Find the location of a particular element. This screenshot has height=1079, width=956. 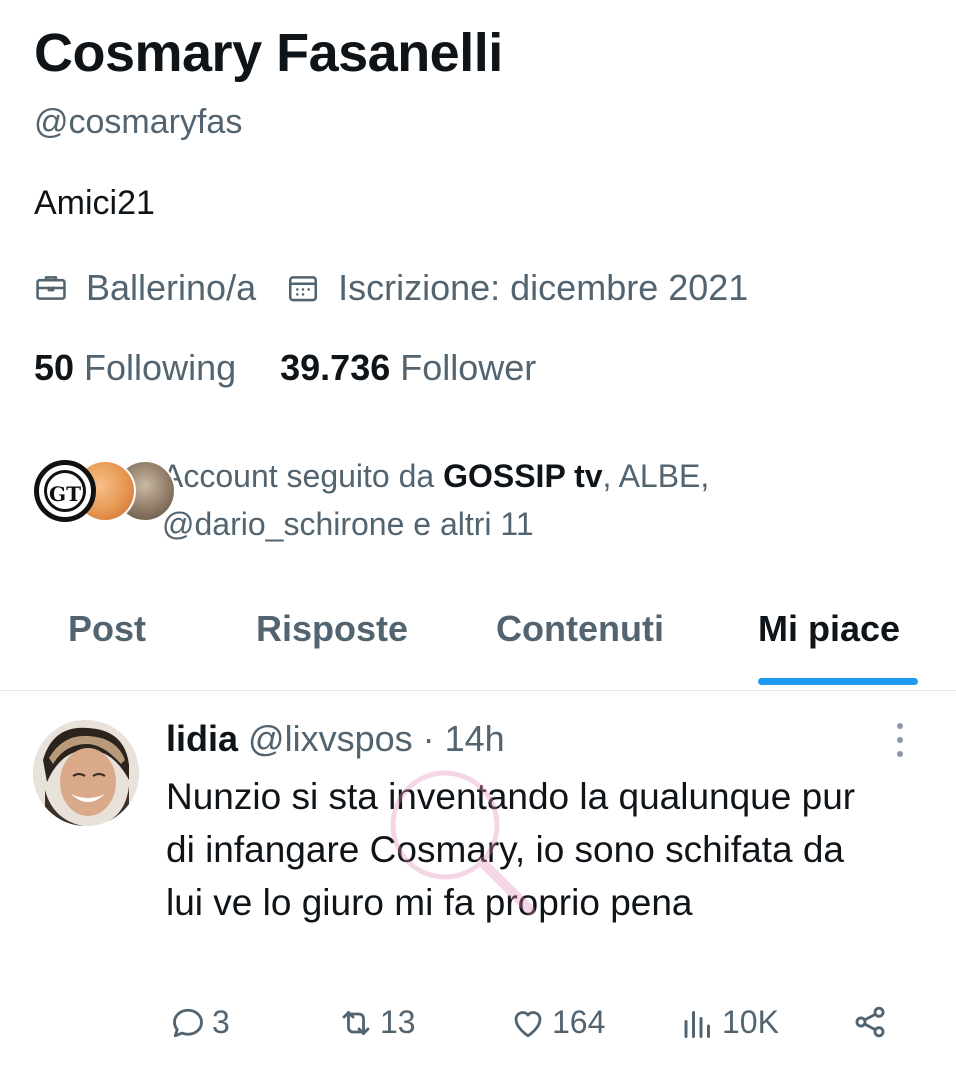

views-button: 10K is located at coordinates (729, 1022).